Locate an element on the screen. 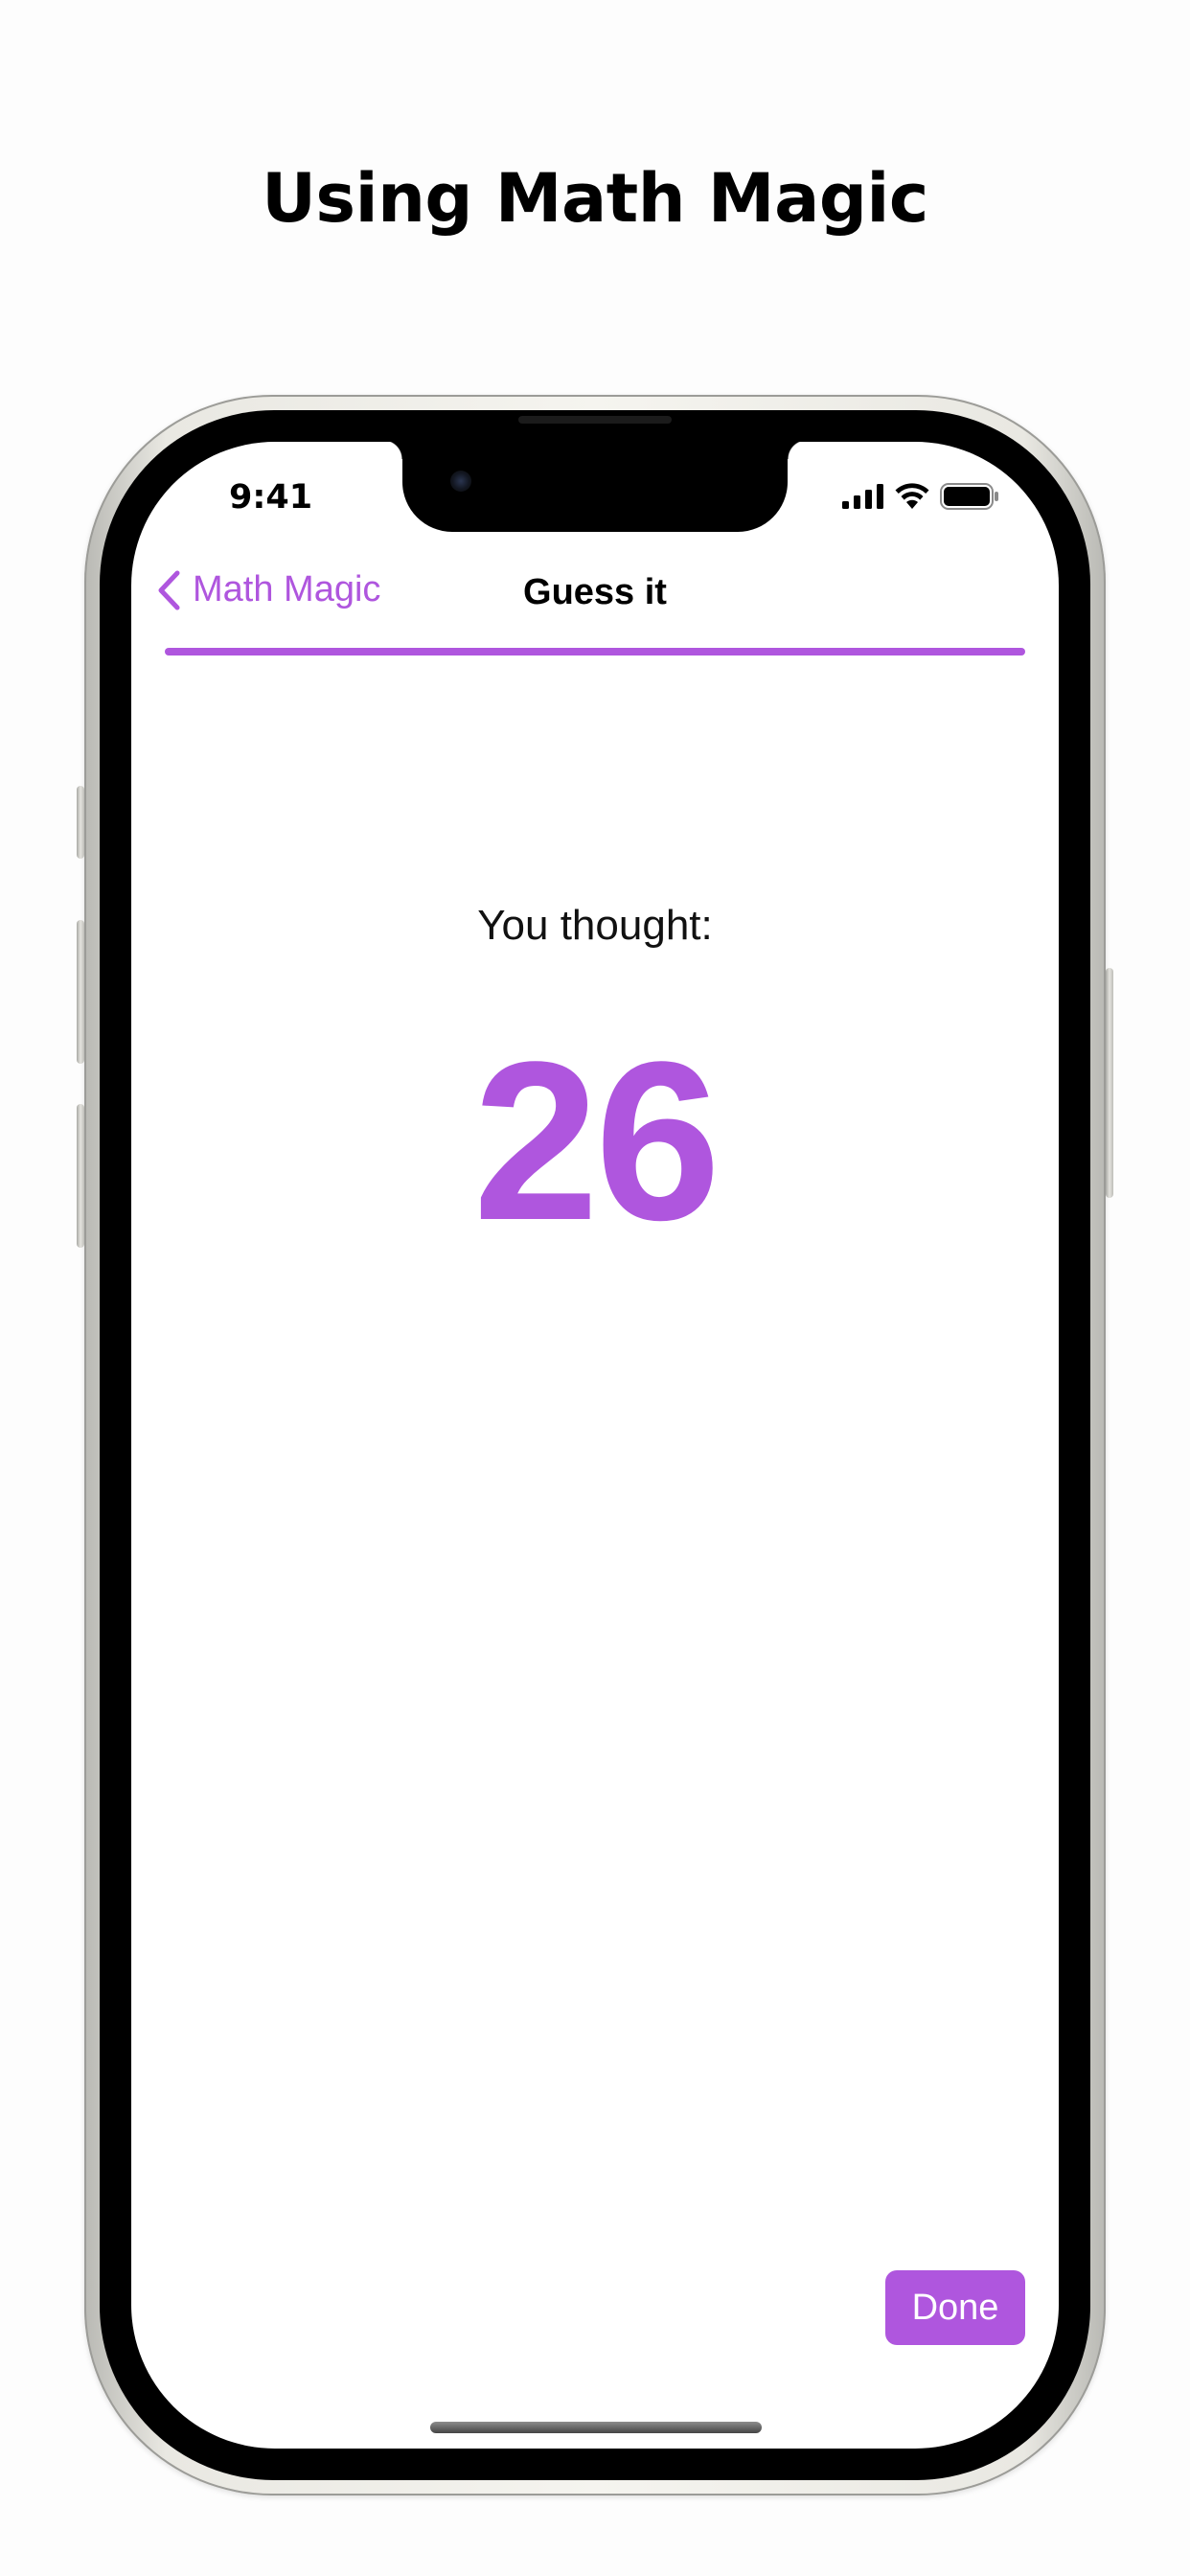 Image resolution: width=1190 pixels, height=2576 pixels. result-prompt: You thought: is located at coordinates (595, 925).